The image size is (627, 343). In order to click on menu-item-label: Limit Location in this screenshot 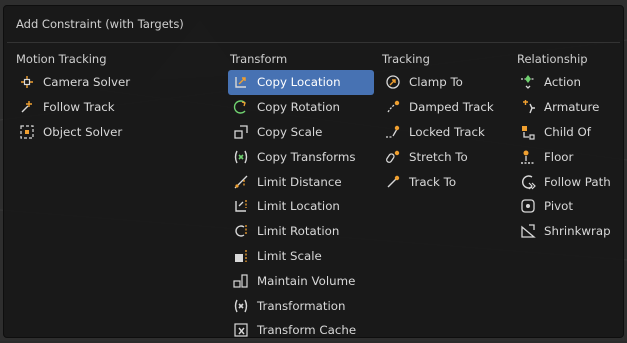, I will do `click(298, 206)`.